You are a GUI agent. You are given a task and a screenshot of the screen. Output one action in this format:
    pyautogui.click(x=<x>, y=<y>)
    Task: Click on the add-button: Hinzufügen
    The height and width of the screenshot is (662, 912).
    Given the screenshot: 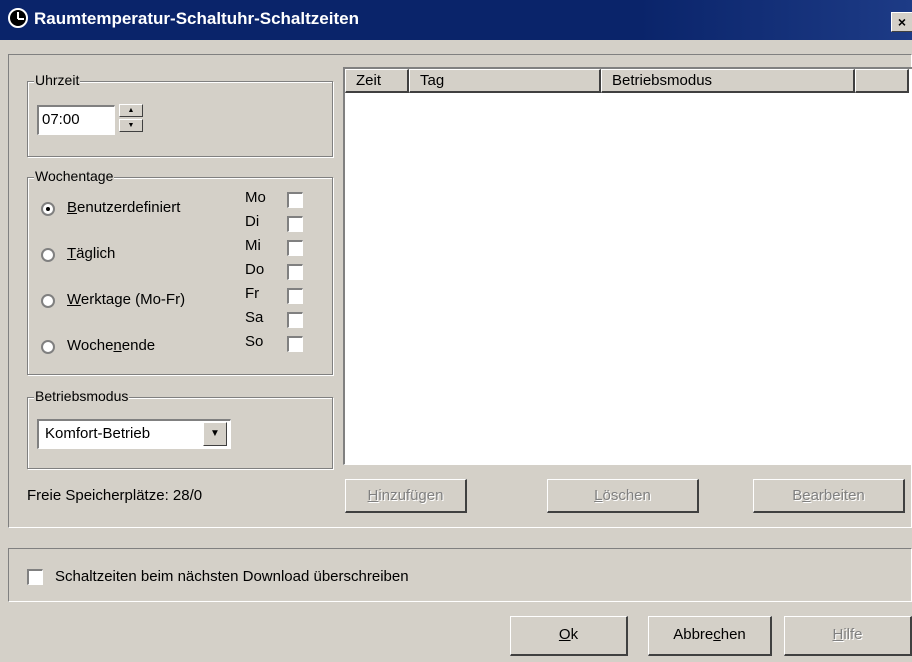 What is the action you would take?
    pyautogui.click(x=406, y=496)
    